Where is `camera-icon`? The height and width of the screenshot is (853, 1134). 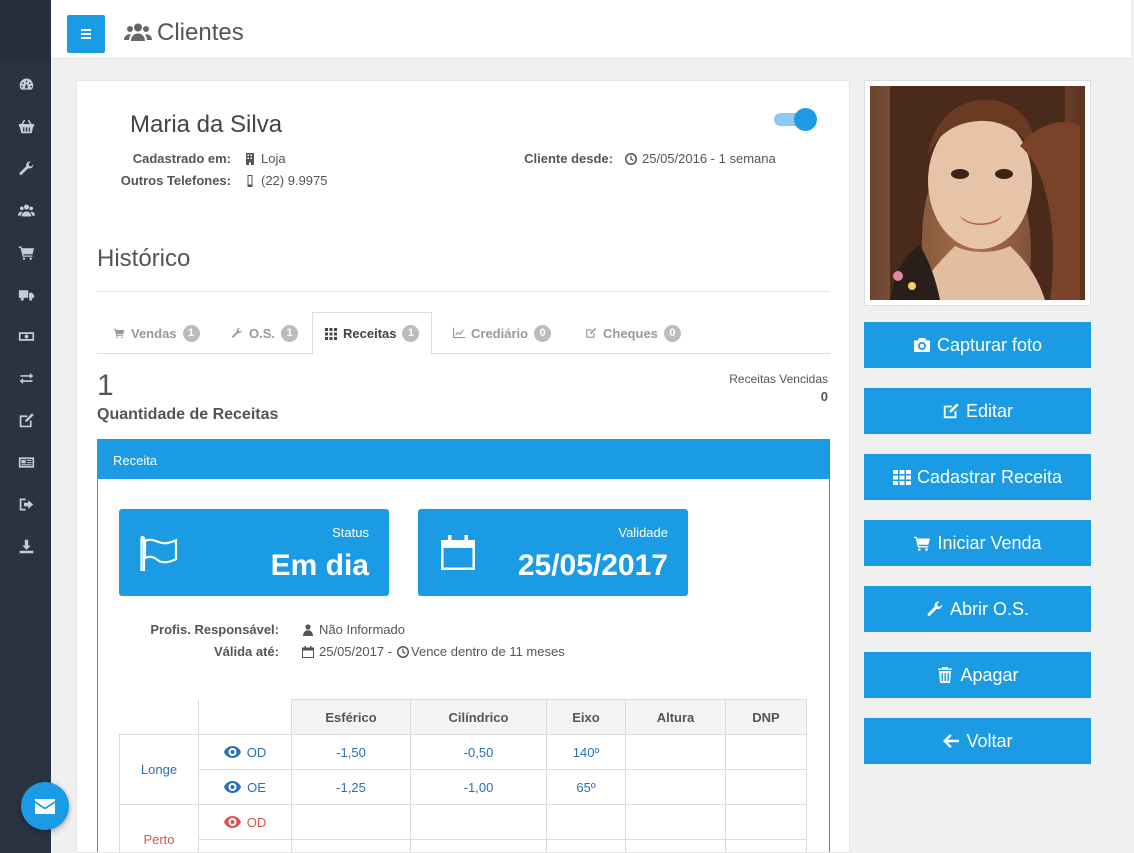 camera-icon is located at coordinates (921, 345).